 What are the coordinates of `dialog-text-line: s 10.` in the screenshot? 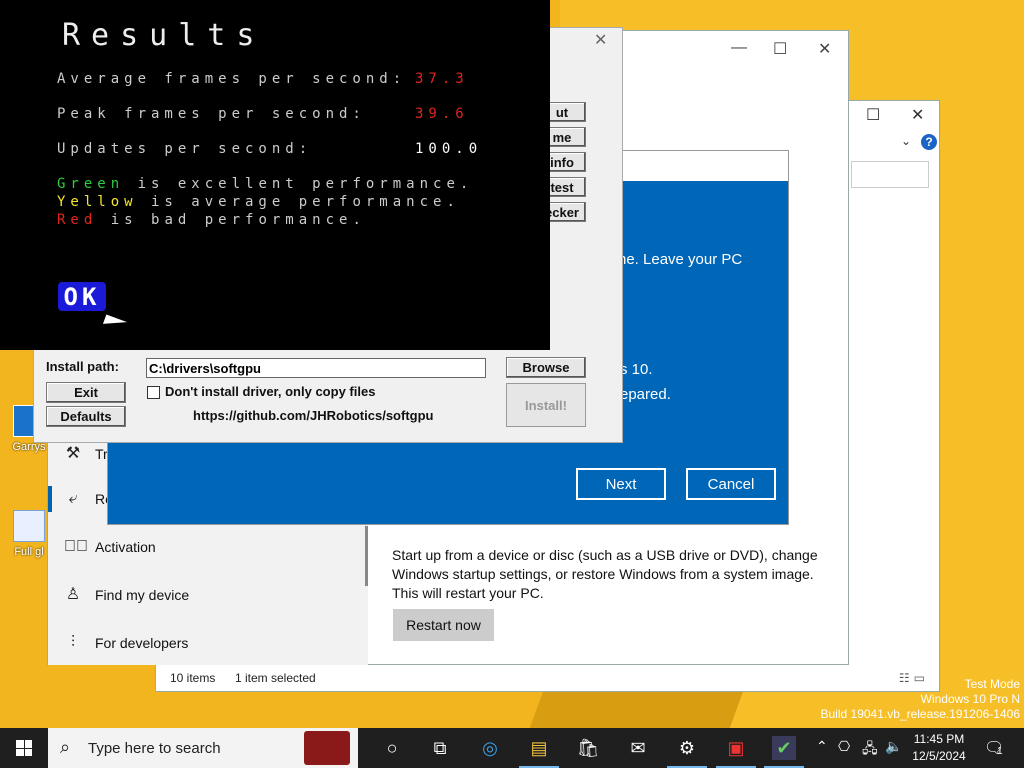 It's located at (636, 369).